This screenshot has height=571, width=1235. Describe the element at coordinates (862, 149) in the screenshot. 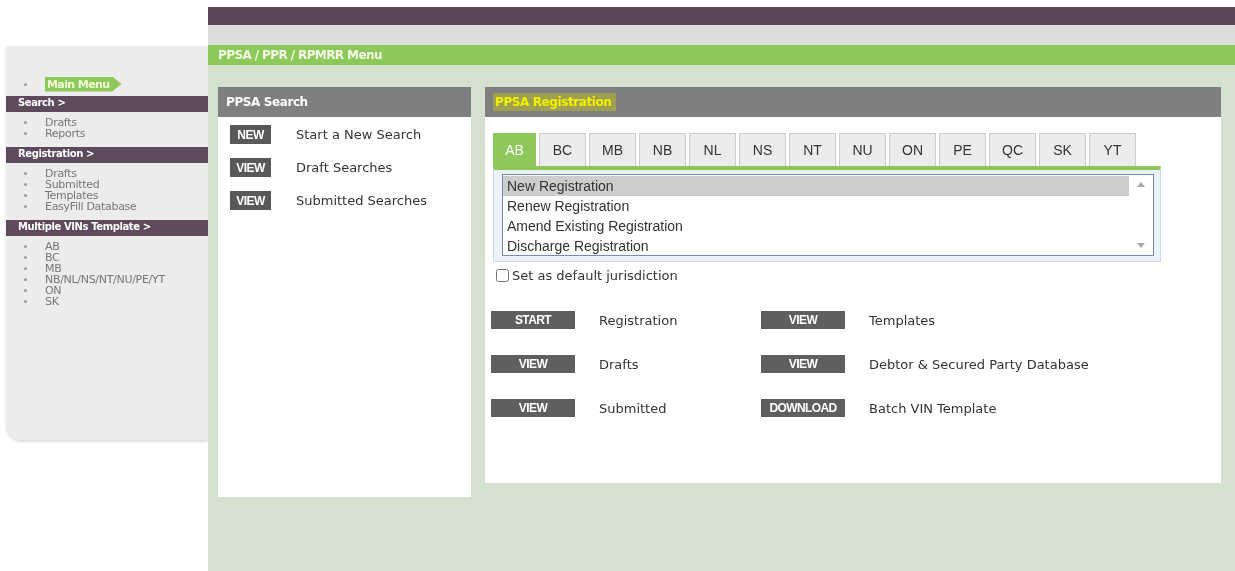

I see `jurisdiction-tab: NU` at that location.